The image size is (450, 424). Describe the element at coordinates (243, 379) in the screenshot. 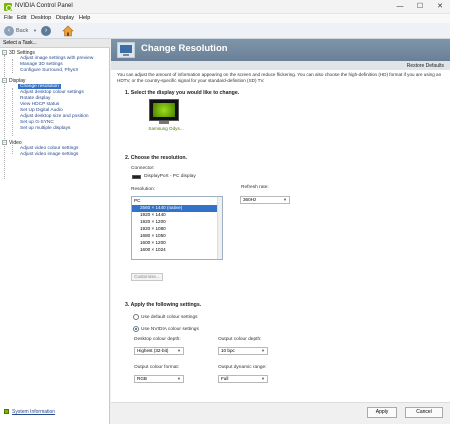

I see `output-dynamic-range-dropdown: Full ▼` at that location.